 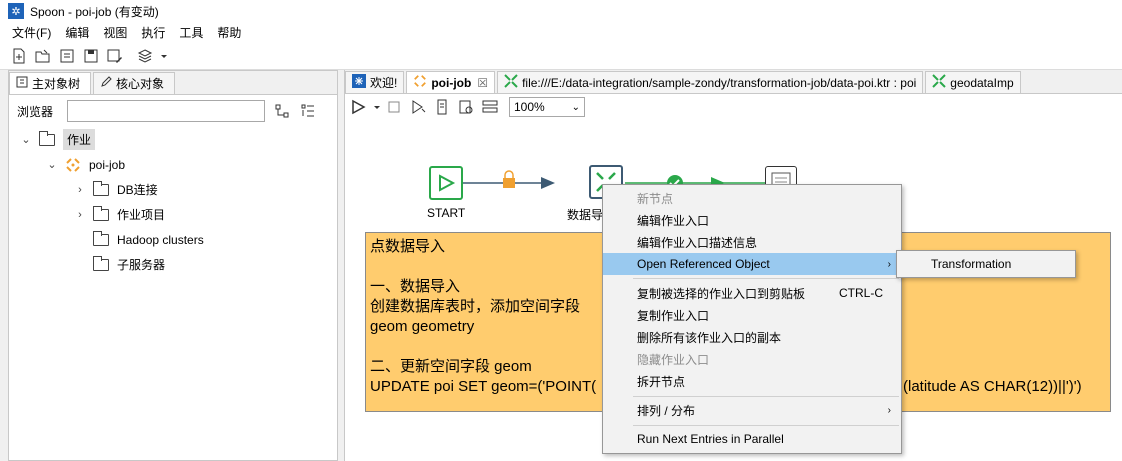 What do you see at coordinates (173, 189) in the screenshot?
I see `tree-item-db-connections: › DB连接` at bounding box center [173, 189].